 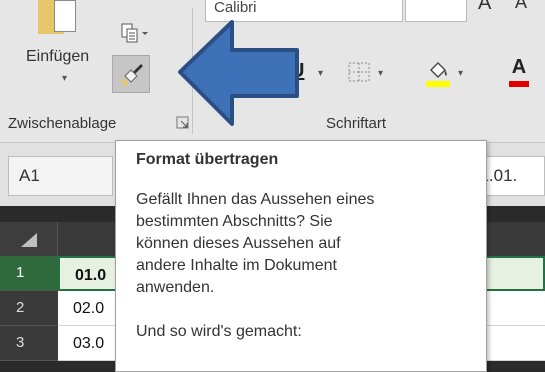 I want to click on name-box: A1, so click(x=60, y=176).